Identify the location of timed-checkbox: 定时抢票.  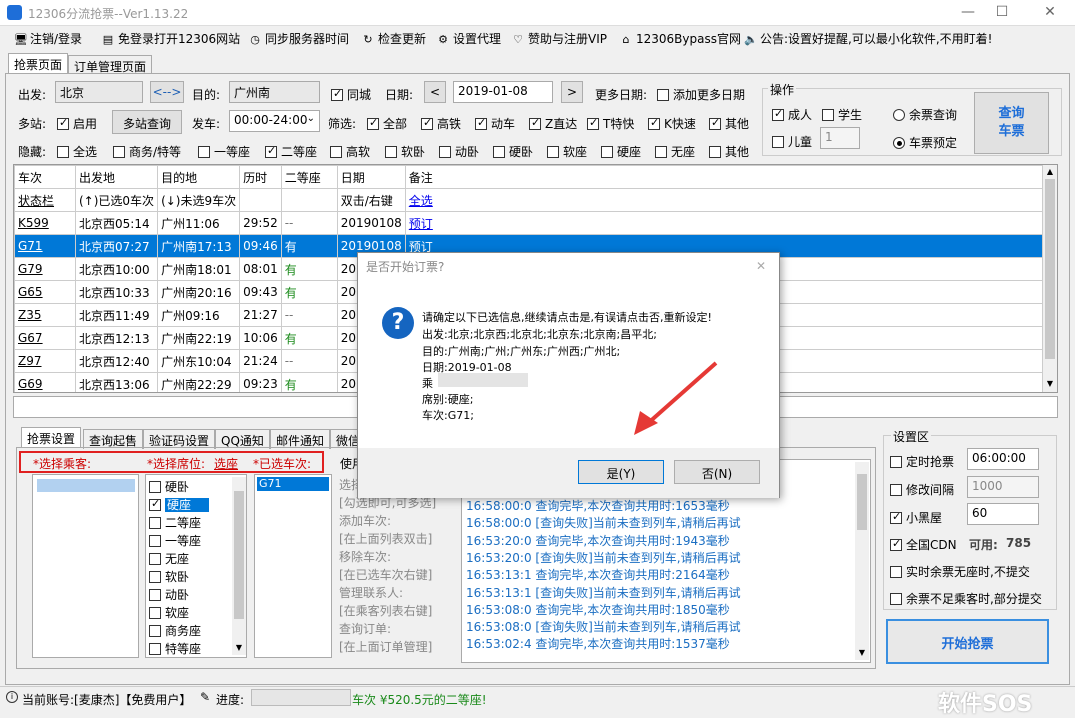
(922, 461).